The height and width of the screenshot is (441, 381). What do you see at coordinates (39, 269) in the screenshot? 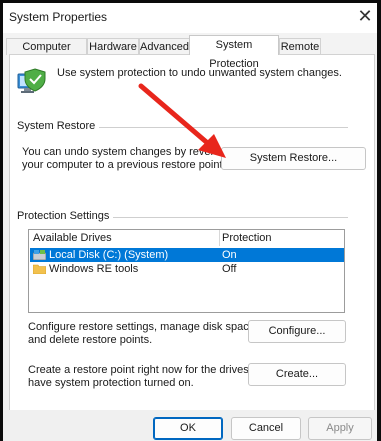
I see `folder-icon` at bounding box center [39, 269].